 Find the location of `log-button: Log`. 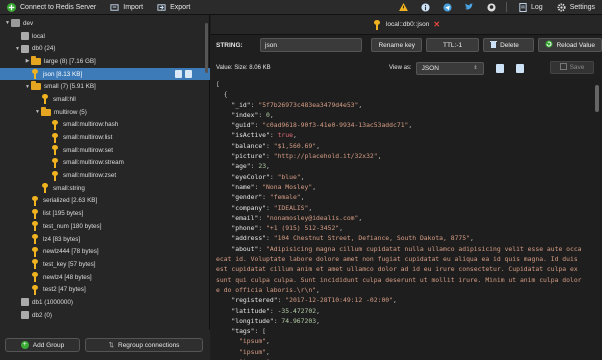

log-button: Log is located at coordinates (530, 7).